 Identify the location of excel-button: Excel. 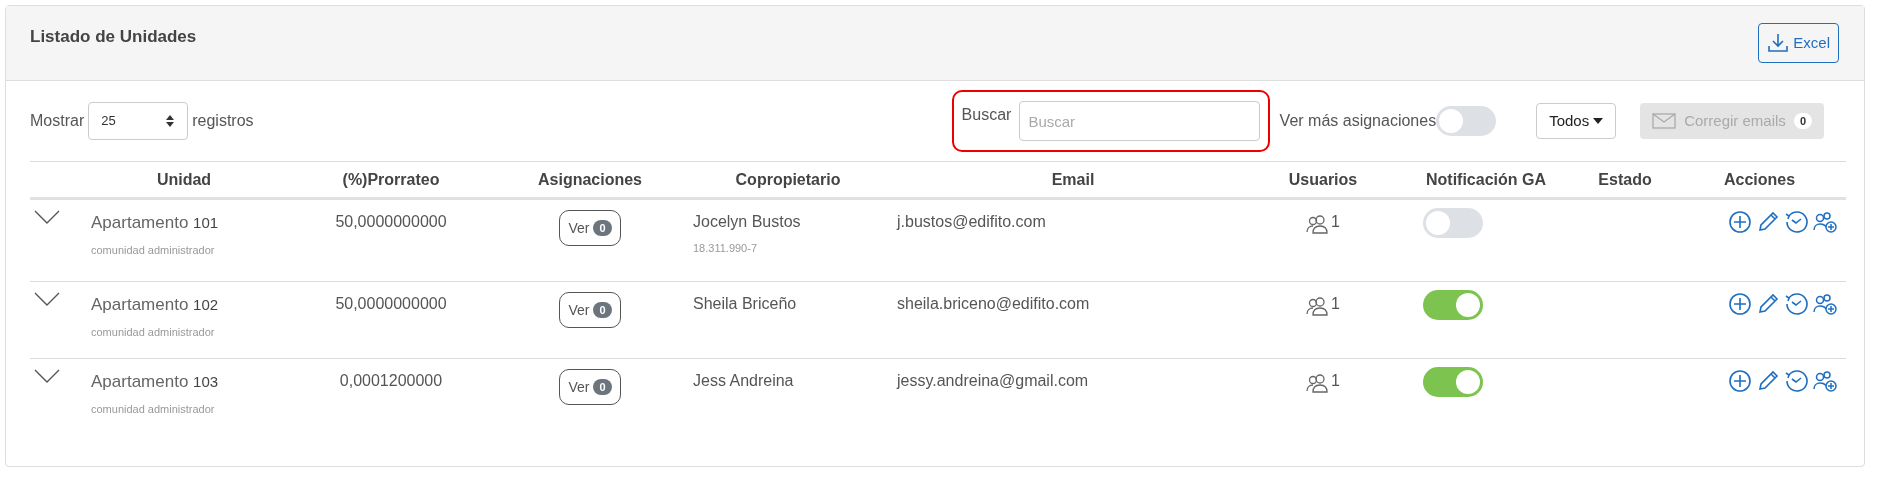
(1798, 43).